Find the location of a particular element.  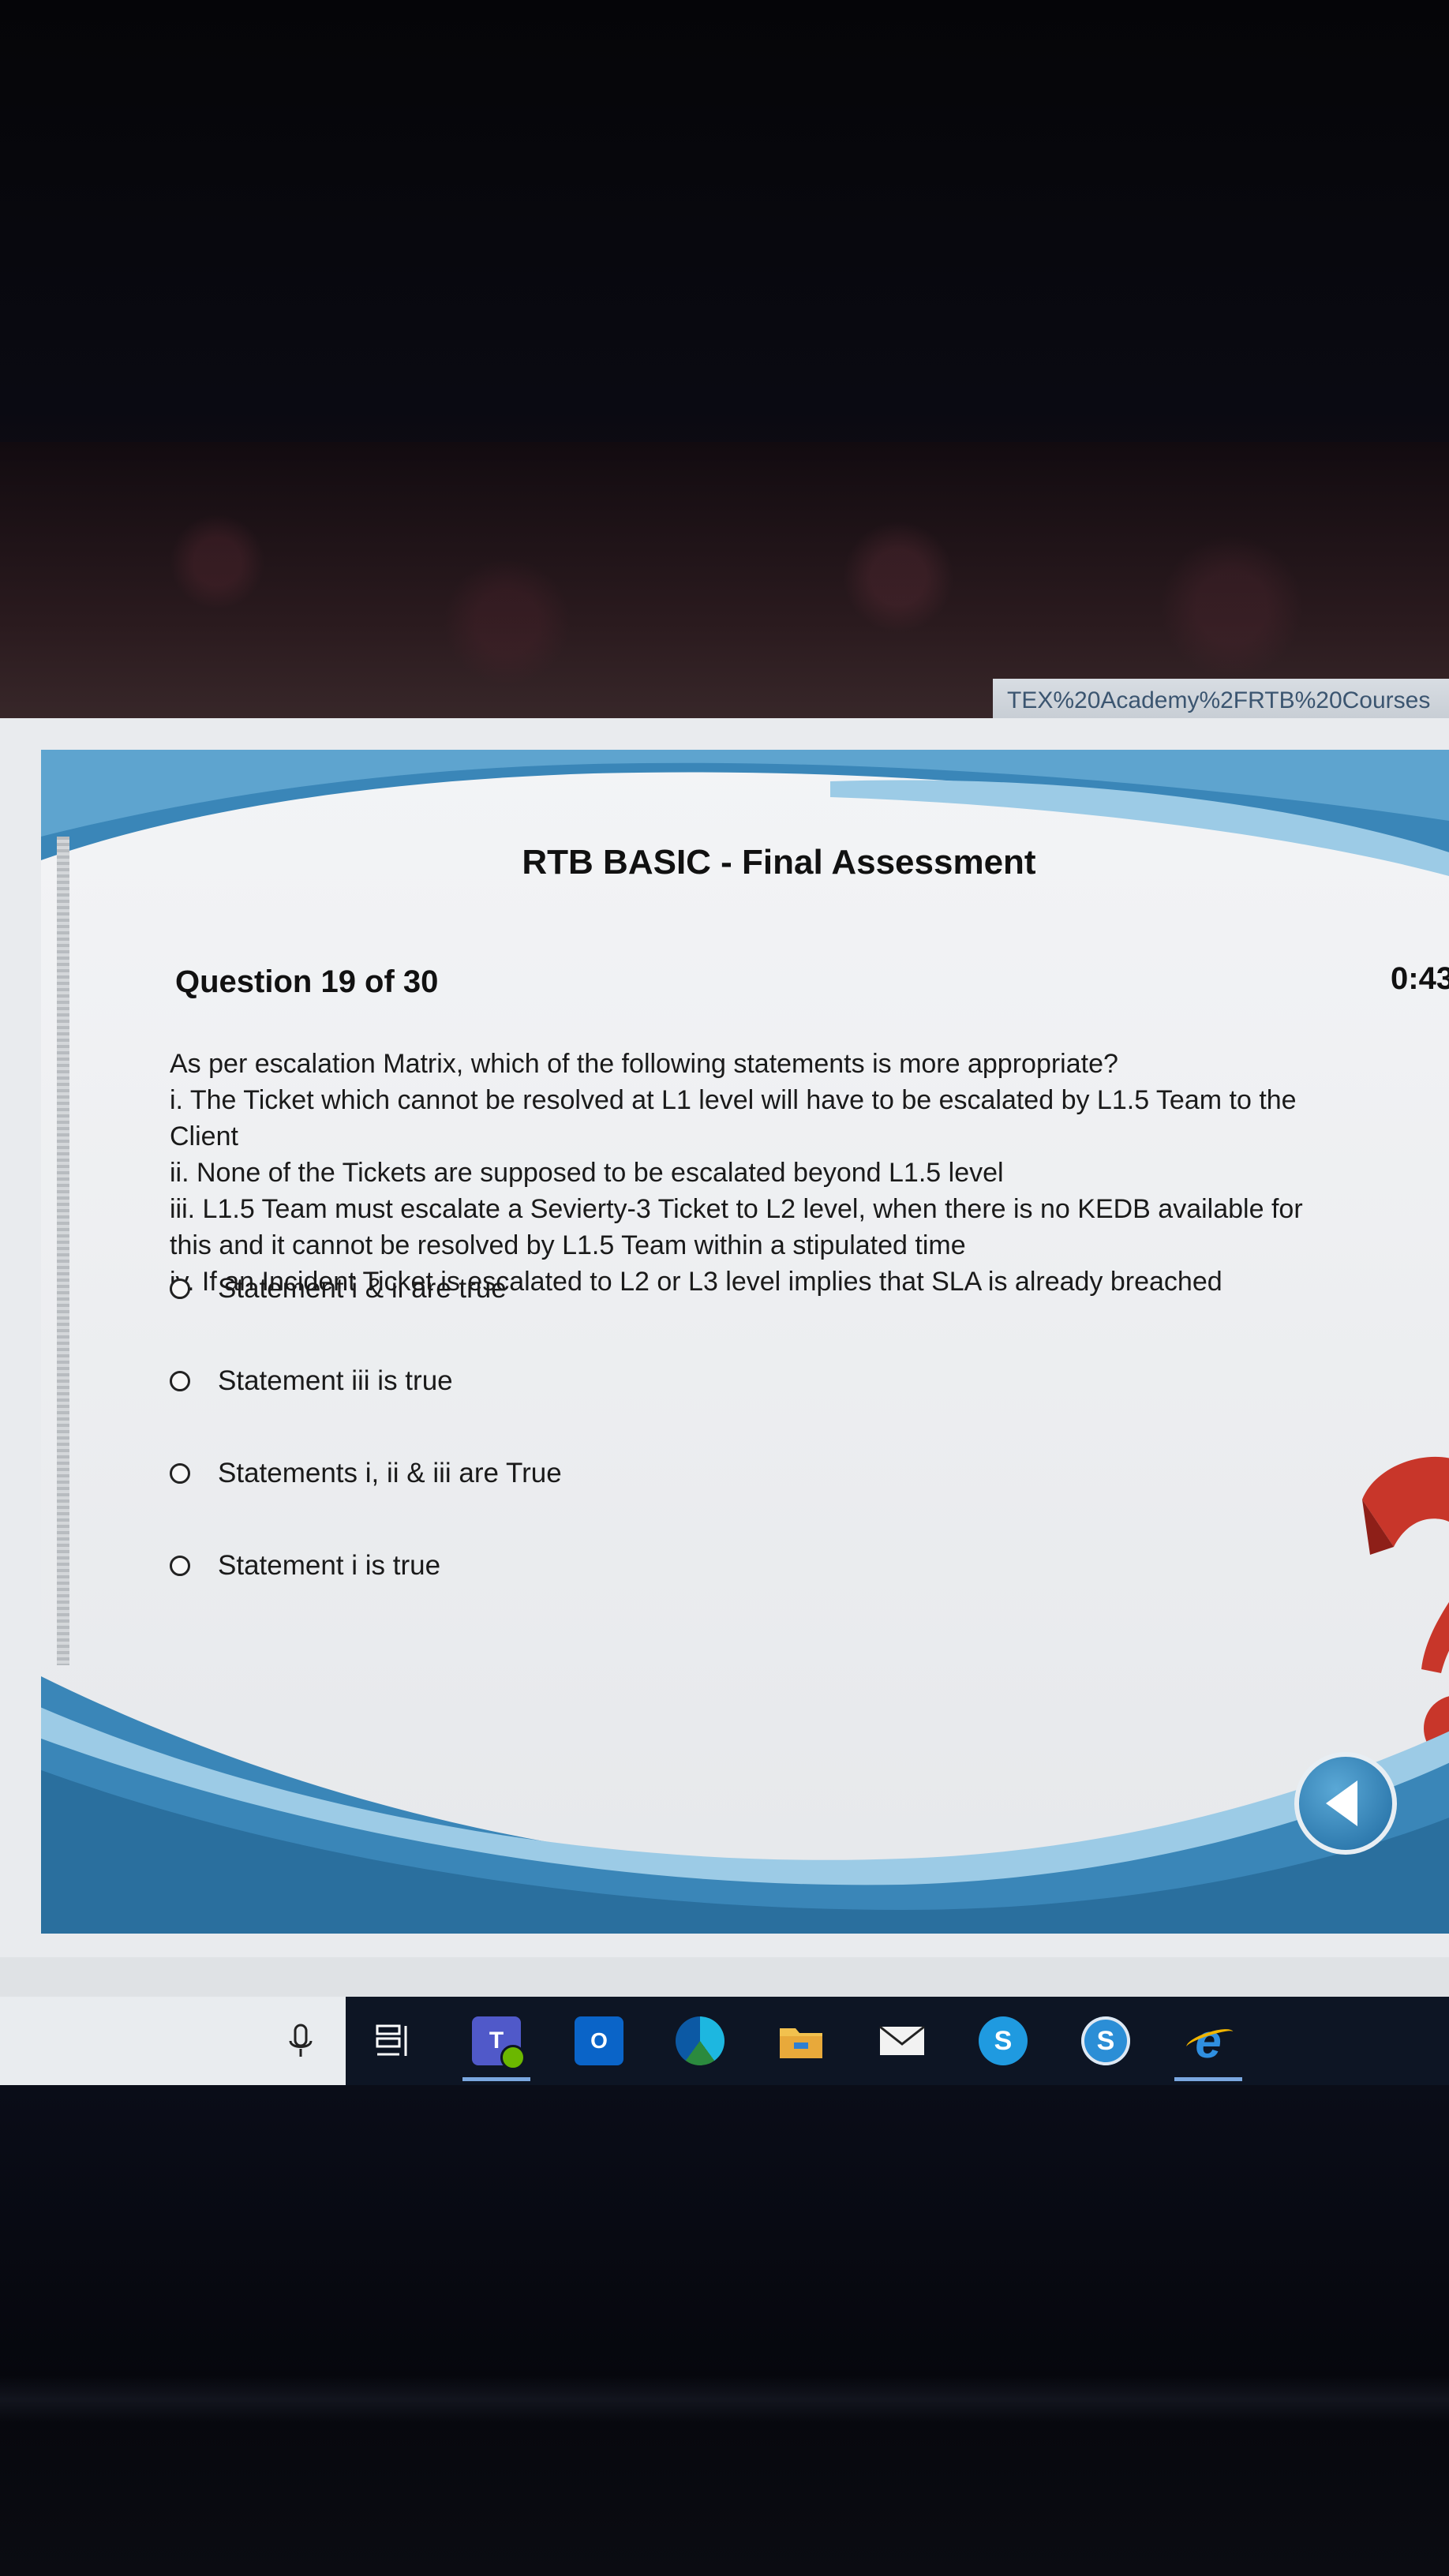

answer-label: Statement i is true is located at coordinates (329, 1565).